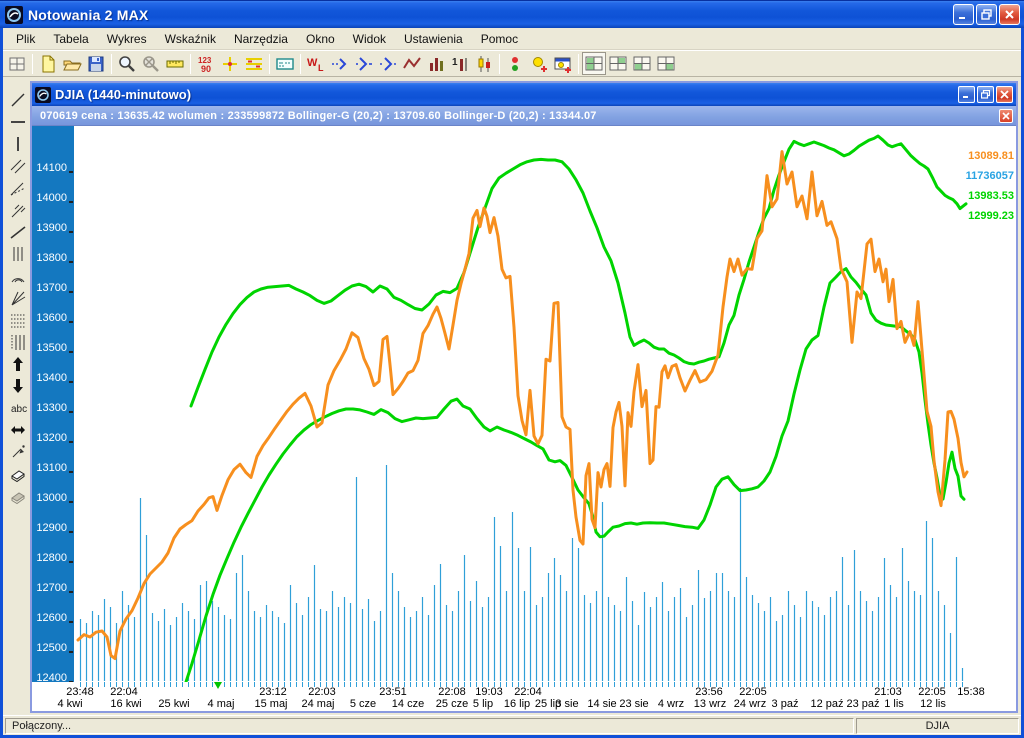  Describe the element at coordinates (316, 63) in the screenshot. I see `wl-button: WL` at that location.